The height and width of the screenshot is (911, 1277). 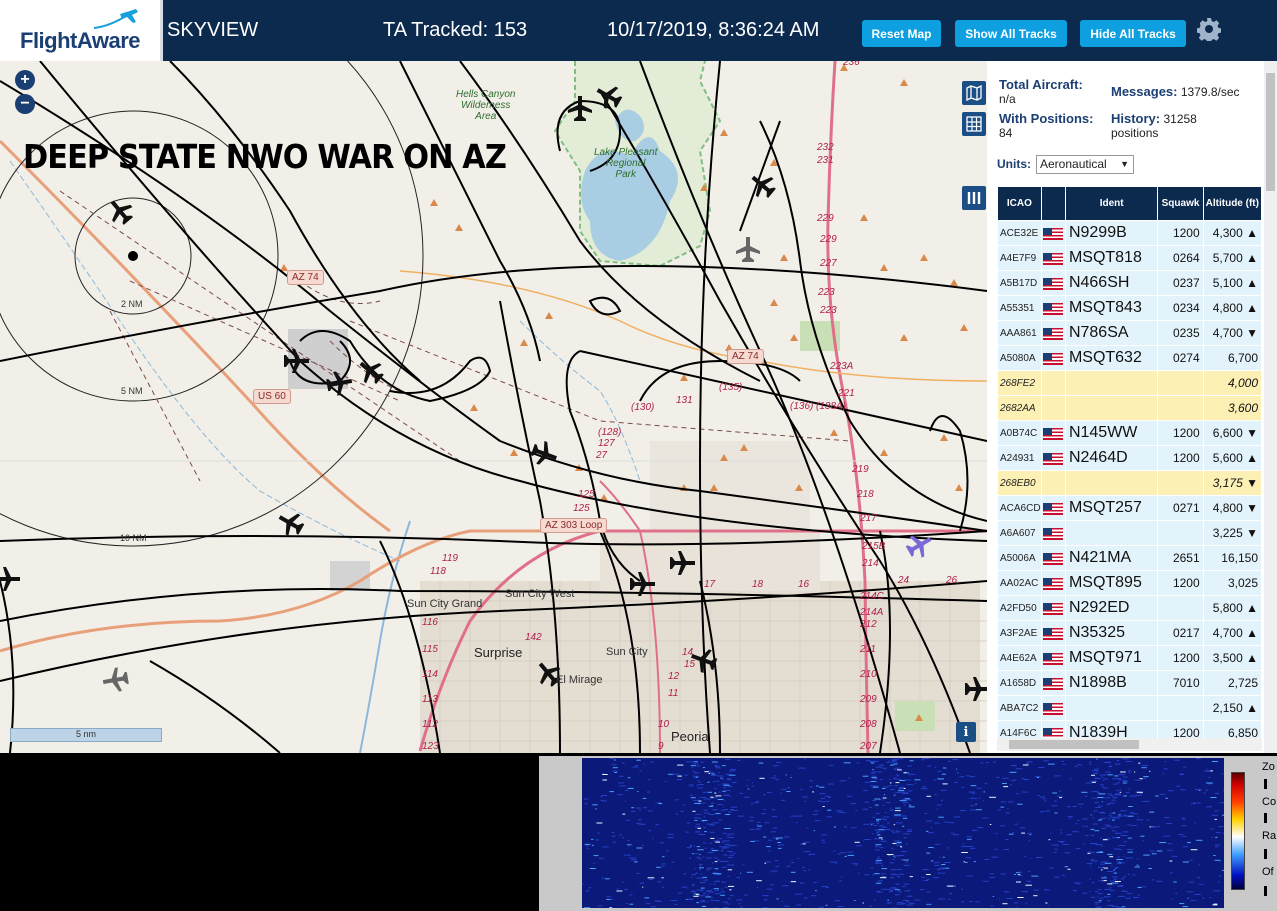 What do you see at coordinates (1129, 408) in the screenshot?
I see `aircraft-row: 2682AA 3,600` at bounding box center [1129, 408].